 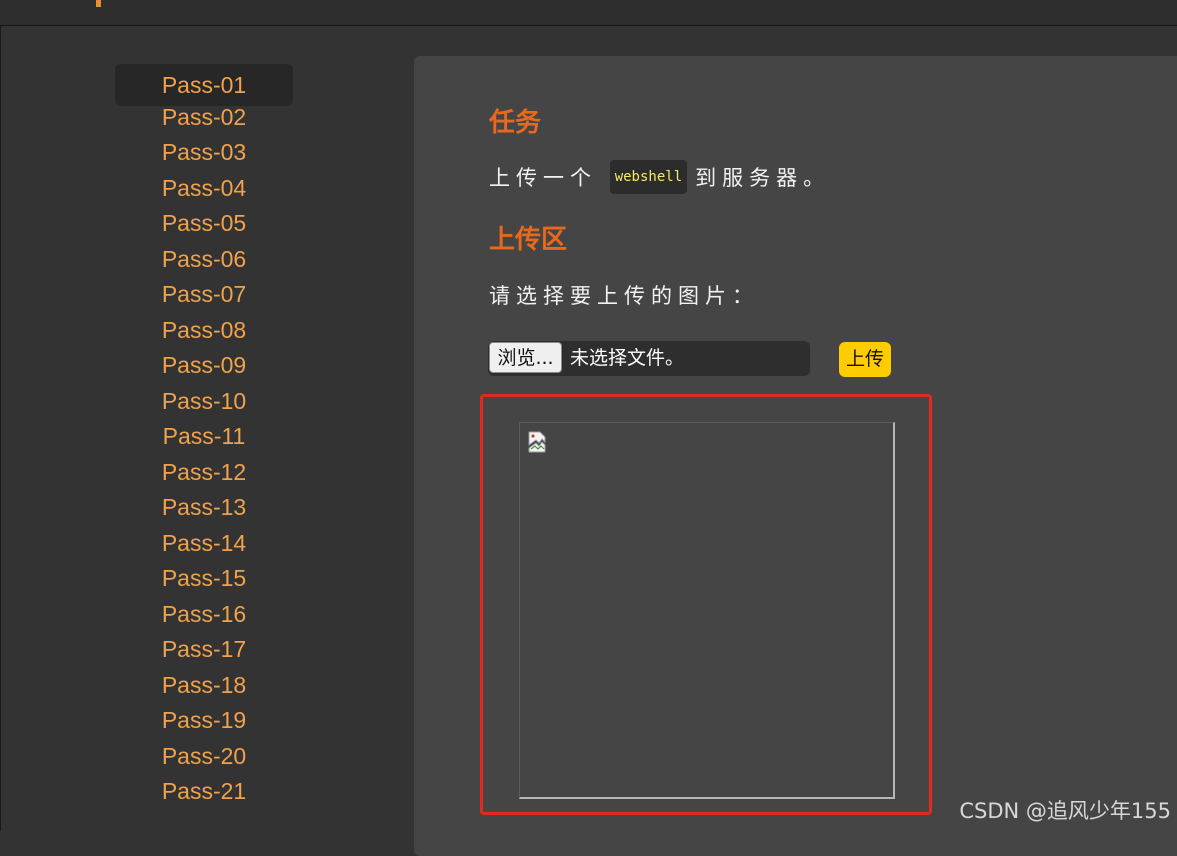 What do you see at coordinates (528, 240) in the screenshot?
I see `upload-heading: 上传区` at bounding box center [528, 240].